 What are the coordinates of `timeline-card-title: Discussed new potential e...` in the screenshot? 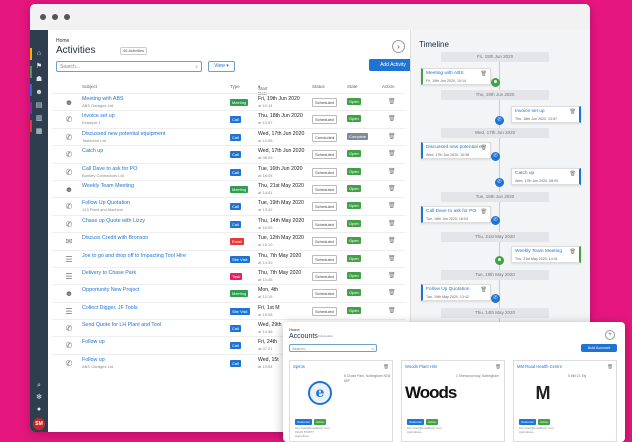 It's located at (456, 147).